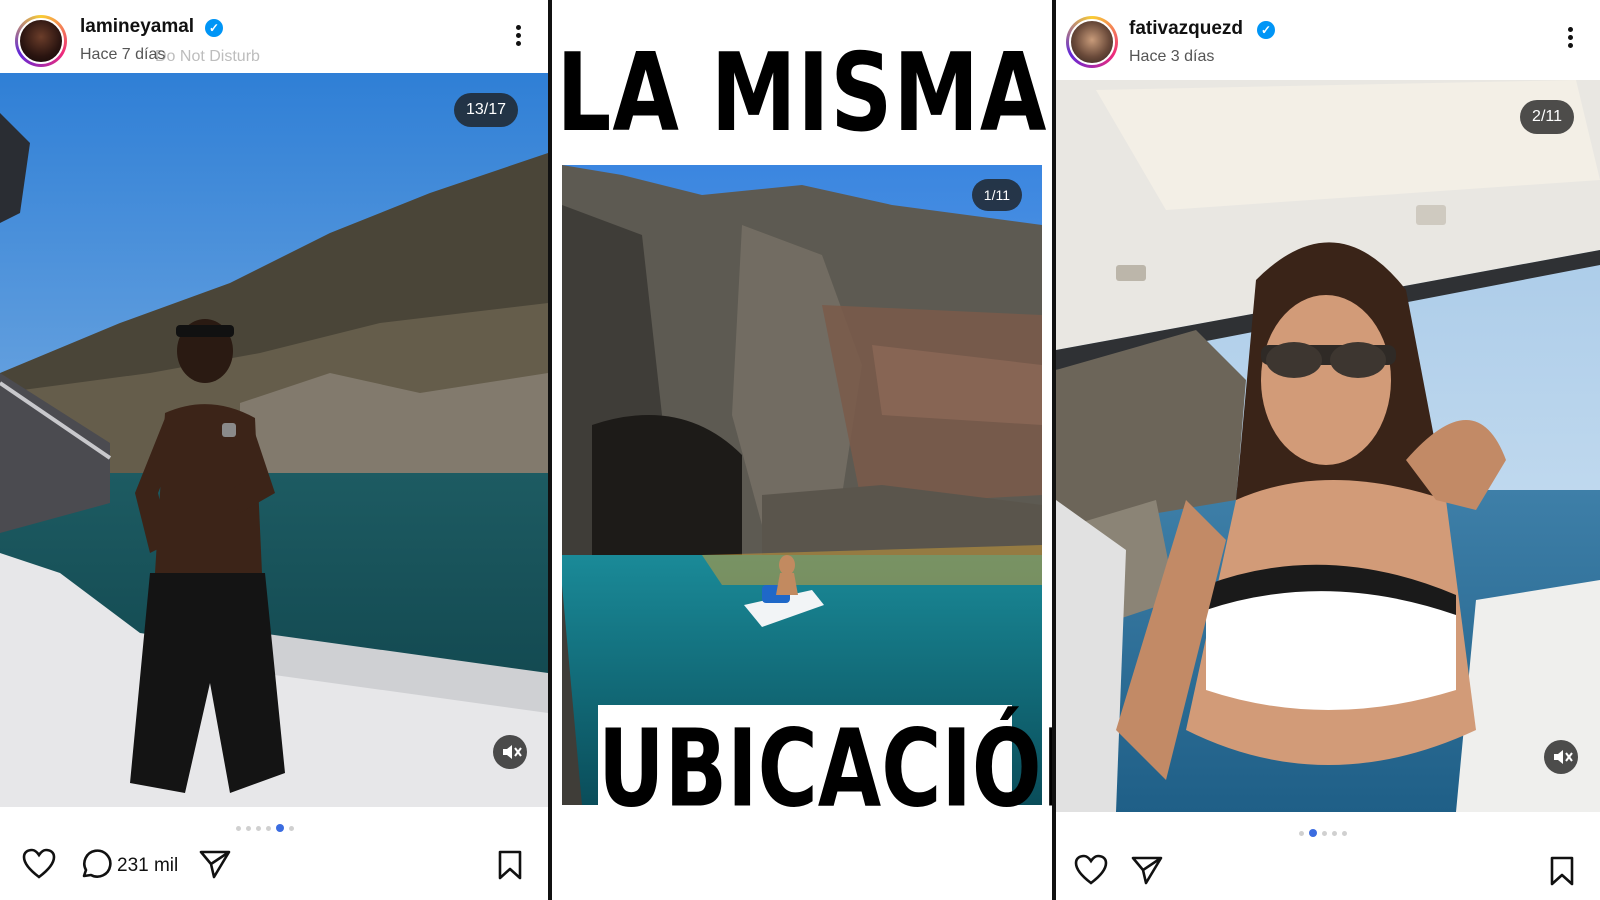 This screenshot has height=900, width=1600. Describe the element at coordinates (1186, 29) in the screenshot. I see `username: fativazquezd` at that location.